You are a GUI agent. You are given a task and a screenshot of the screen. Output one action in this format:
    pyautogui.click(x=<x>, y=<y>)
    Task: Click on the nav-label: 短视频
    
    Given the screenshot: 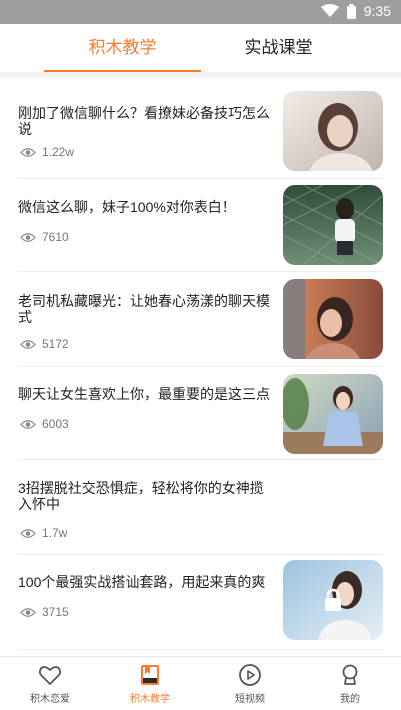 What is the action you would take?
    pyautogui.click(x=250, y=699)
    